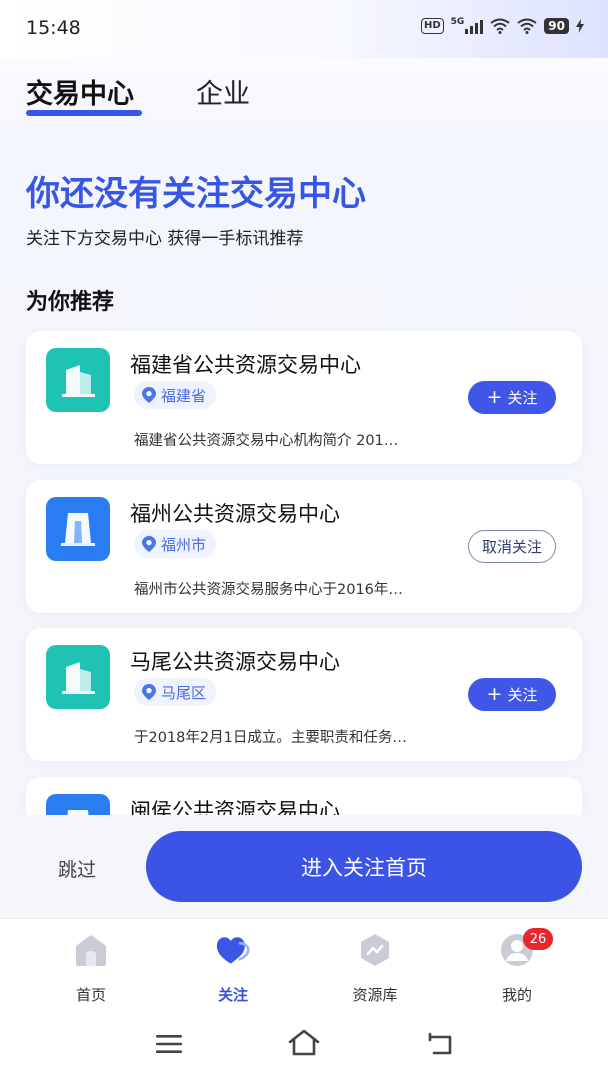 The width and height of the screenshot is (608, 1080). Describe the element at coordinates (235, 514) in the screenshot. I see `card-title: 福州公共资源交易中心` at that location.